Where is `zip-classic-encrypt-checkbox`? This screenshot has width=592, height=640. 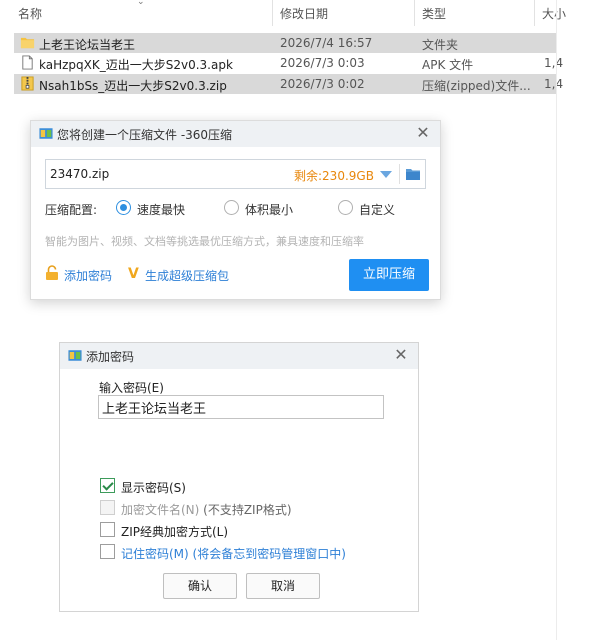
zip-classic-encrypt-checkbox is located at coordinates (107, 529).